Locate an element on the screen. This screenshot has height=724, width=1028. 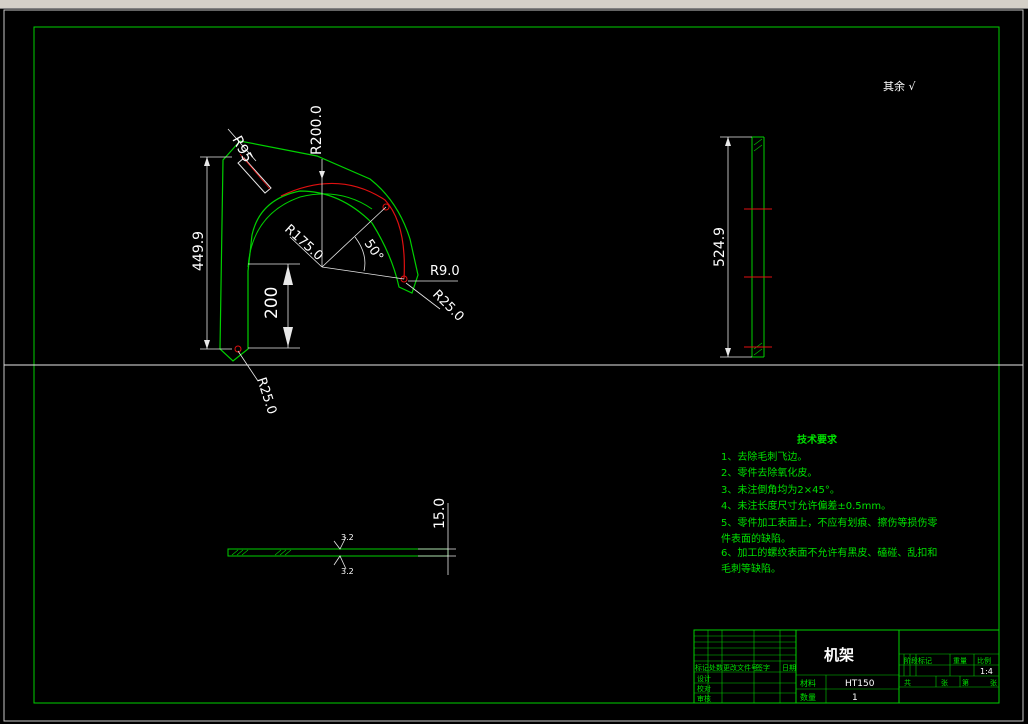
tb-label-date: 日期 is located at coordinates (789, 668).